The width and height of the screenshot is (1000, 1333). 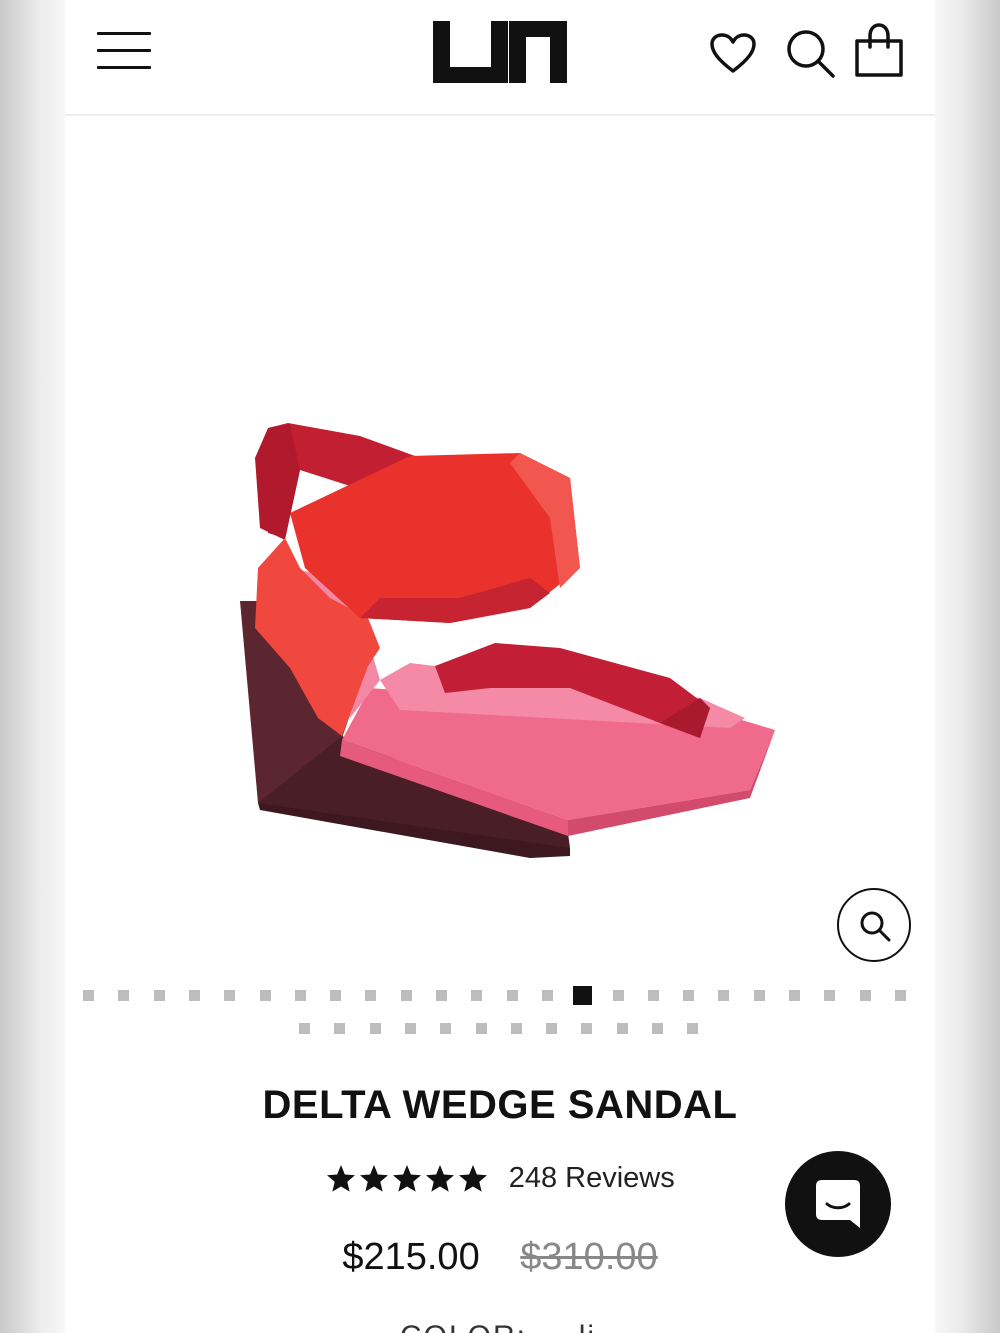 What do you see at coordinates (498, 1326) in the screenshot?
I see `color-label: COLOR: ... li` at bounding box center [498, 1326].